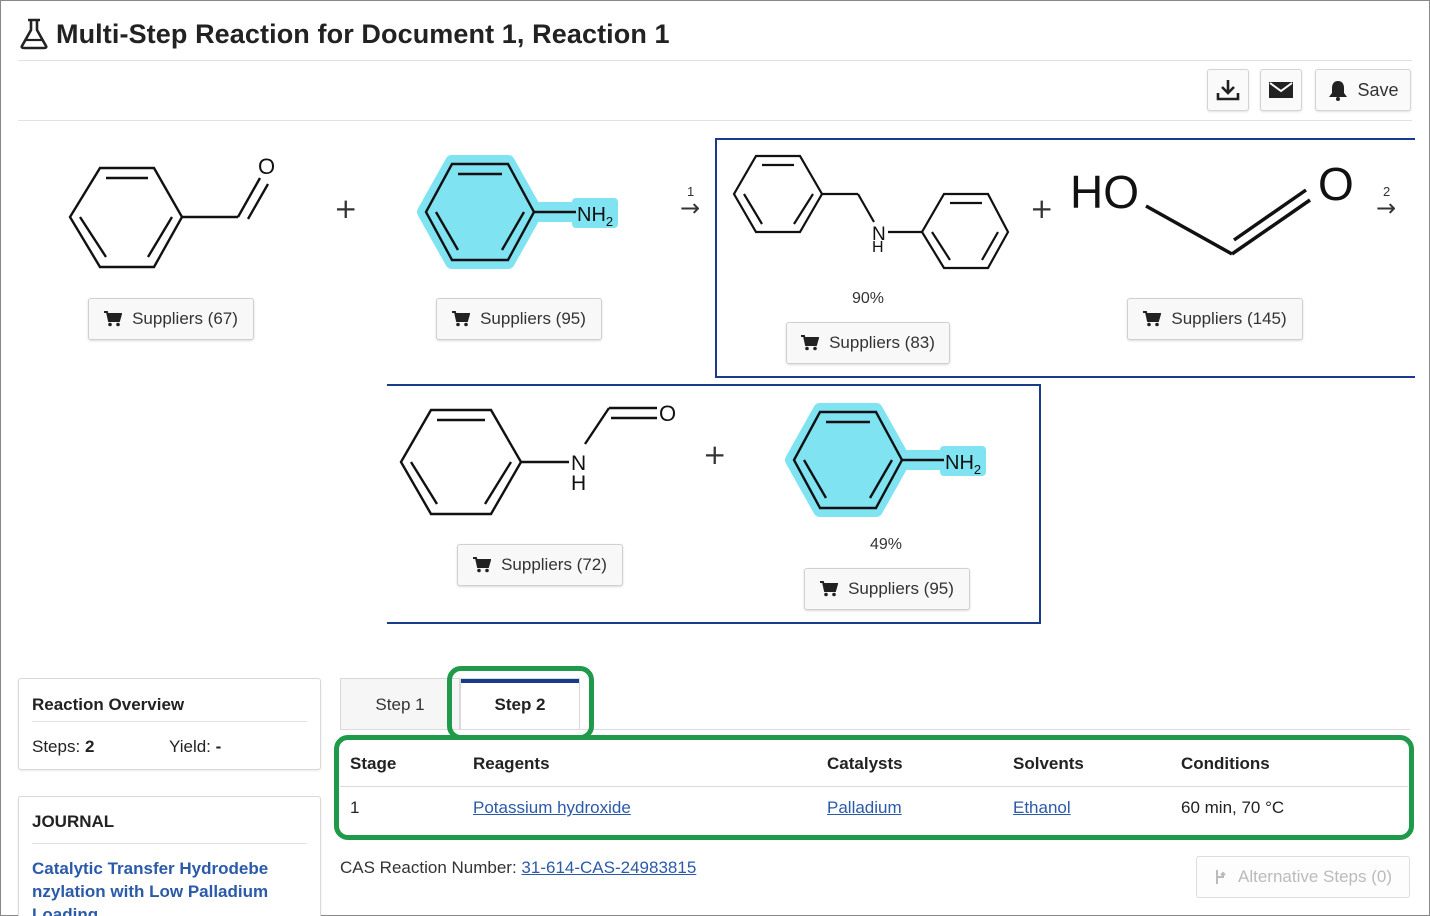  Describe the element at coordinates (73, 821) in the screenshot. I see `journal-title: JOURNAL` at that location.